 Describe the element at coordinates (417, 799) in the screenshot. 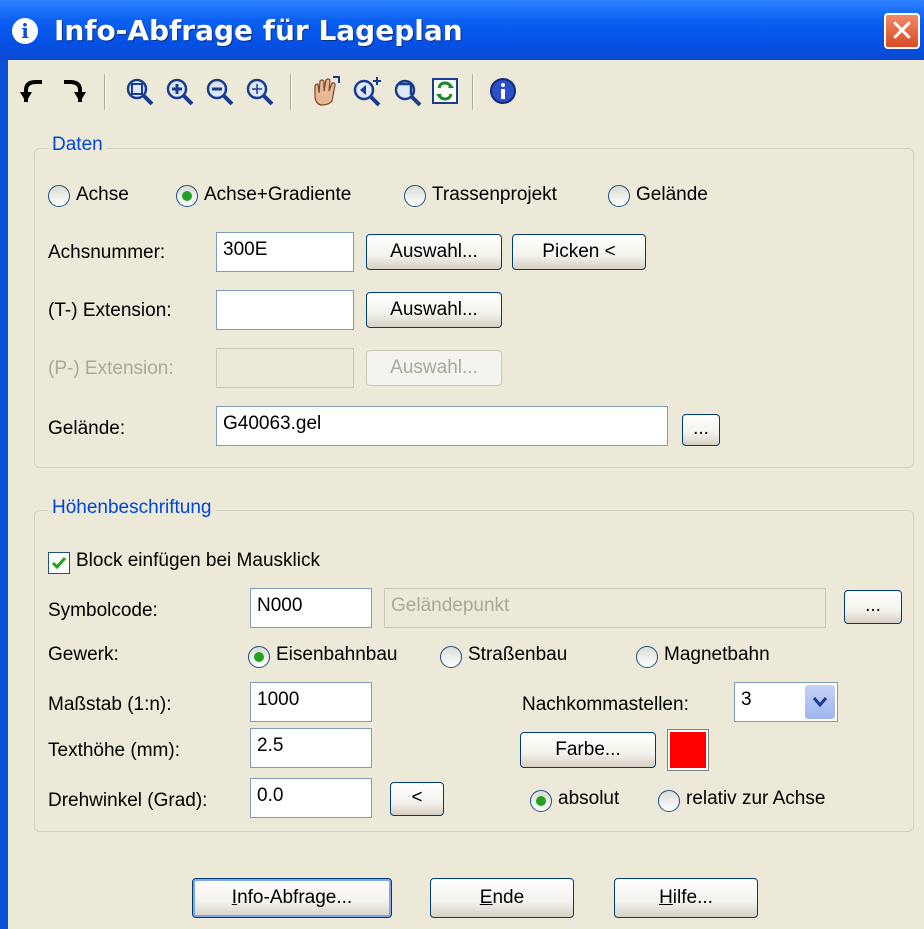

I see `drehwinkel-pick-button: <` at that location.